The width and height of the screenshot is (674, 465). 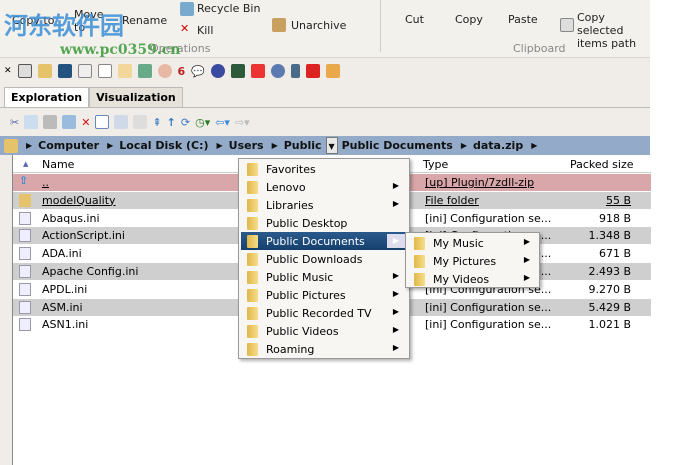 I want to click on crumb-label: Public, so click(x=302, y=145).